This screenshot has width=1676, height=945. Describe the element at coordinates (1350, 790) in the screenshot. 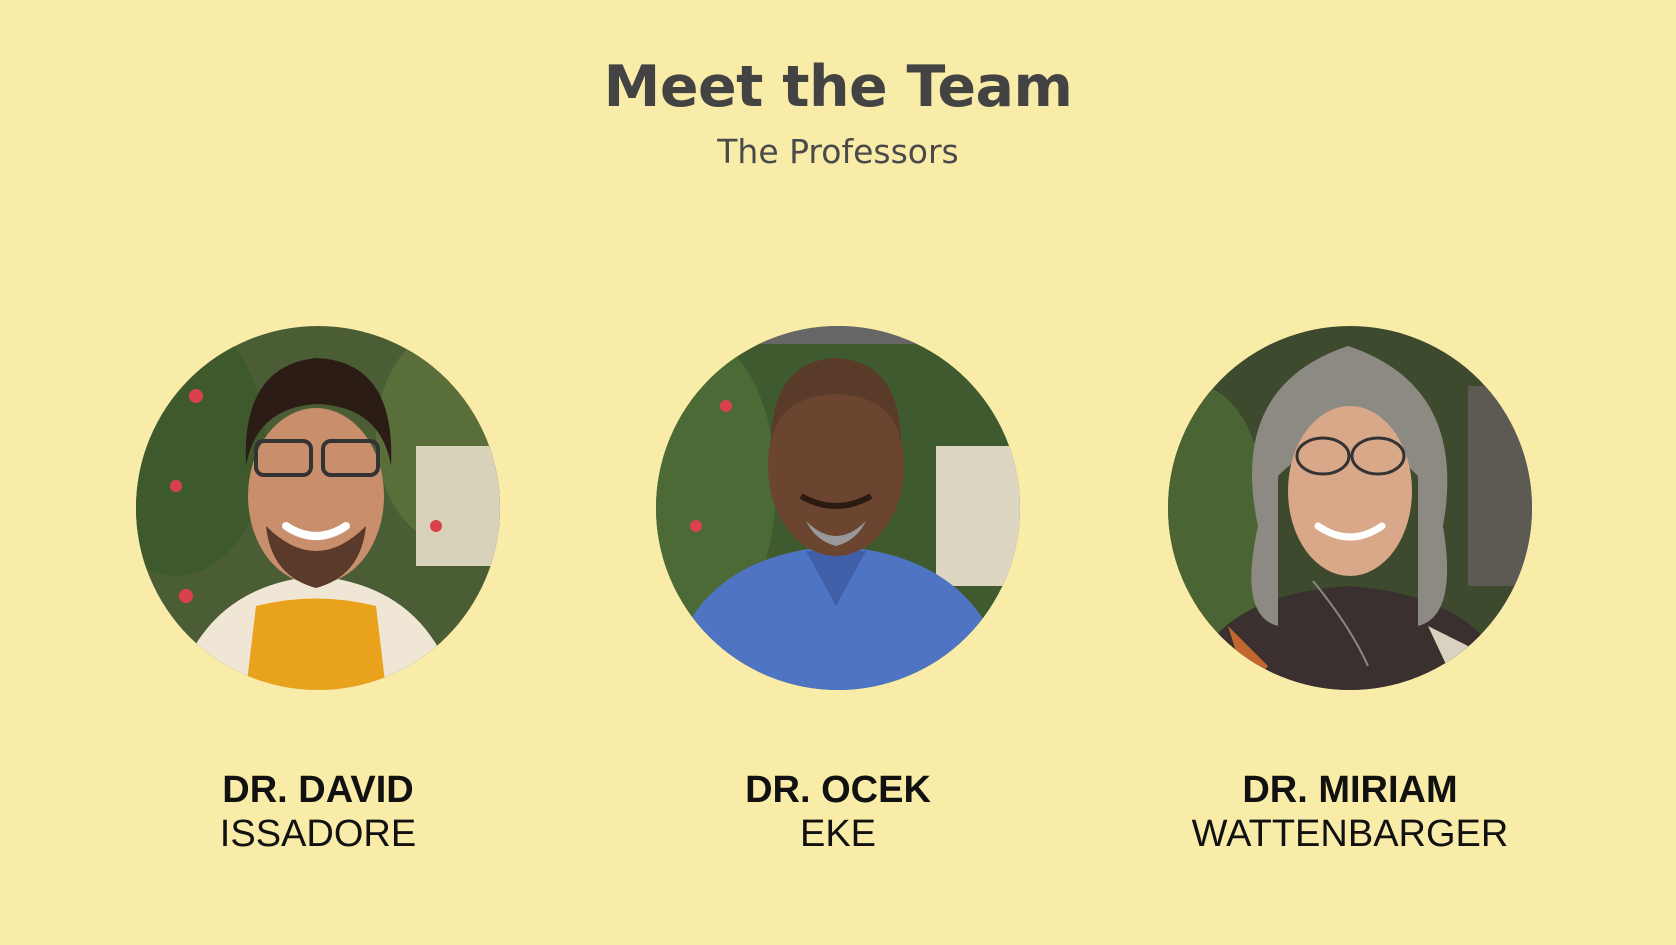

I see `member-first-name: DR. MIRIAM` at that location.